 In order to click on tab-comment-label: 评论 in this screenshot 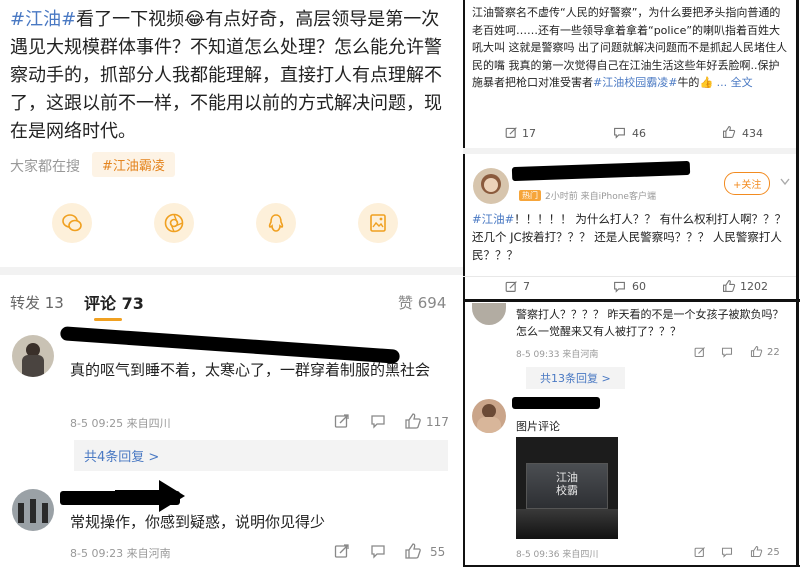, I will do `click(100, 303)`.